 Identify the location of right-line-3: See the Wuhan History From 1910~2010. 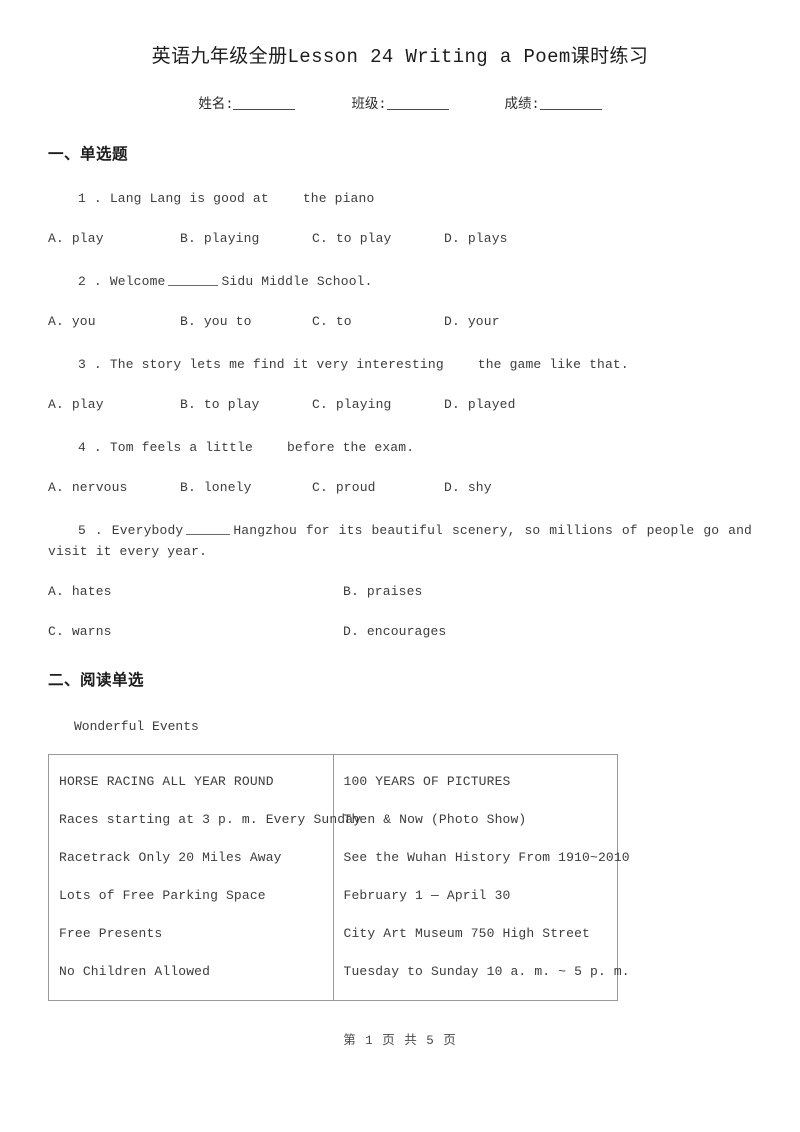
(486, 857).